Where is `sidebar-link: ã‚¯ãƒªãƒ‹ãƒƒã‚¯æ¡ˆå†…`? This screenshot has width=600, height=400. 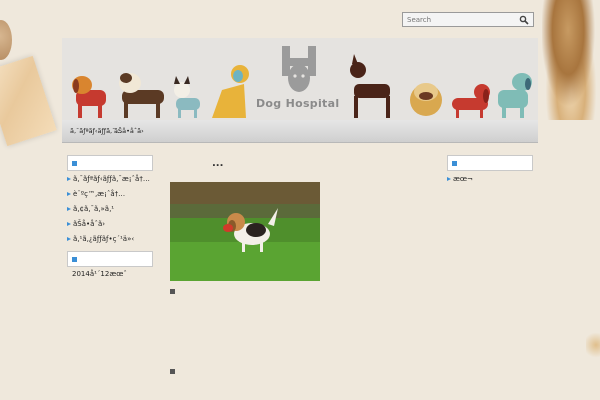 sidebar-link: ã‚¯ãƒªãƒ‹ãƒƒã‚¯æ¡ˆå†… is located at coordinates (108, 179).